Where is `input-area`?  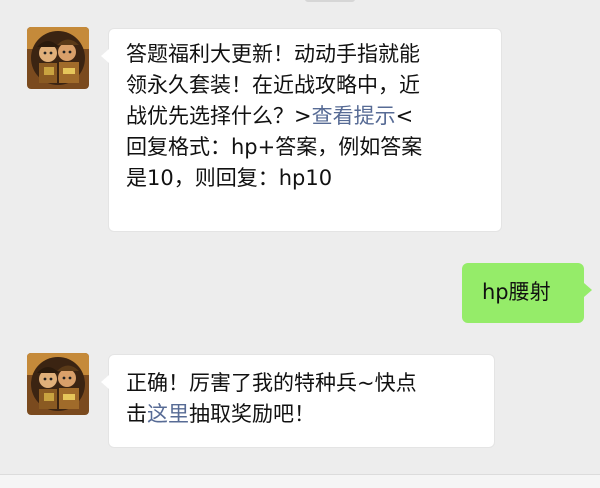
input-area is located at coordinates (300, 481).